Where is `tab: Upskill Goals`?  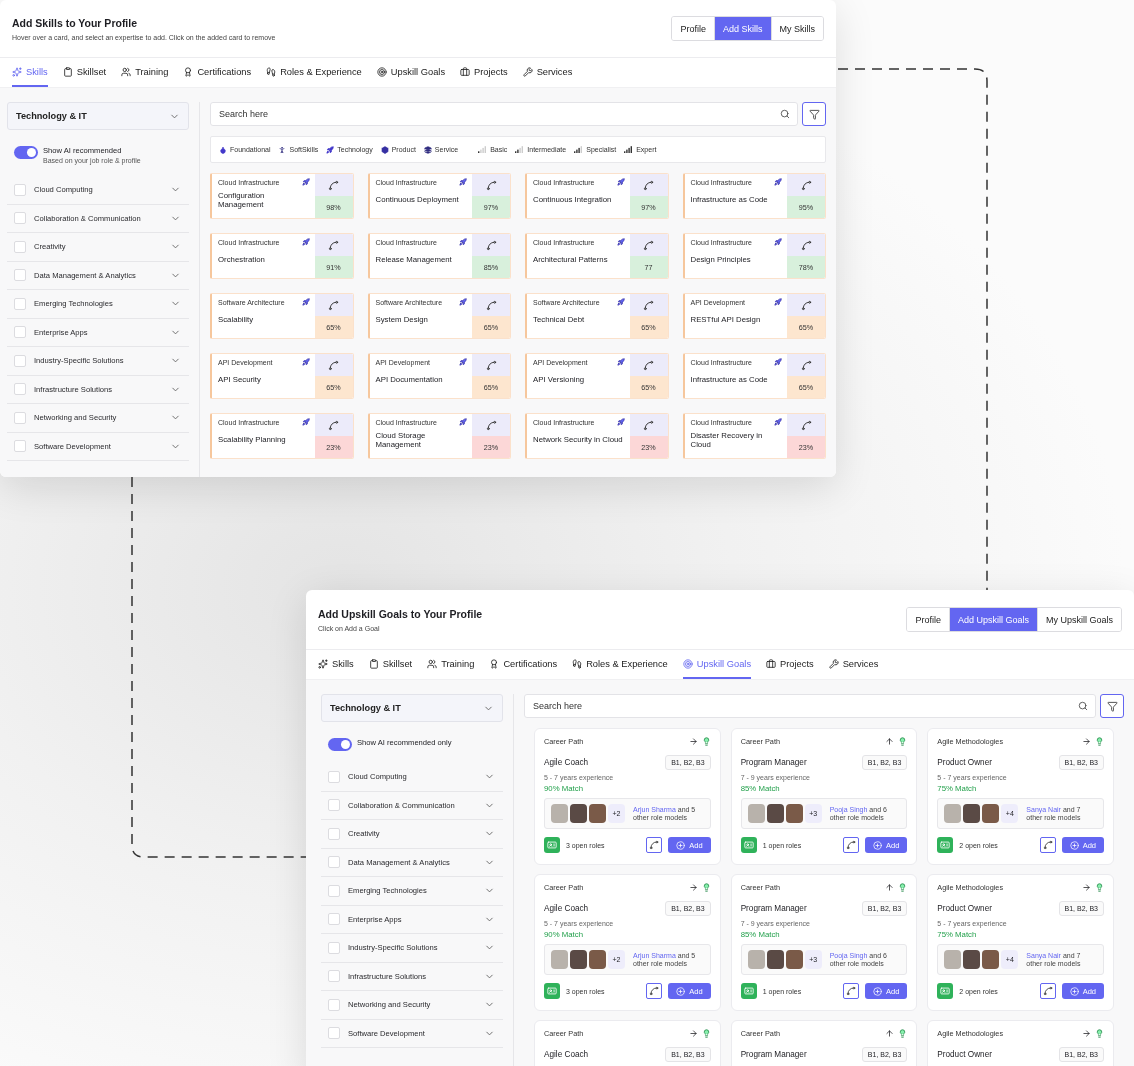 tab: Upskill Goals is located at coordinates (411, 72).